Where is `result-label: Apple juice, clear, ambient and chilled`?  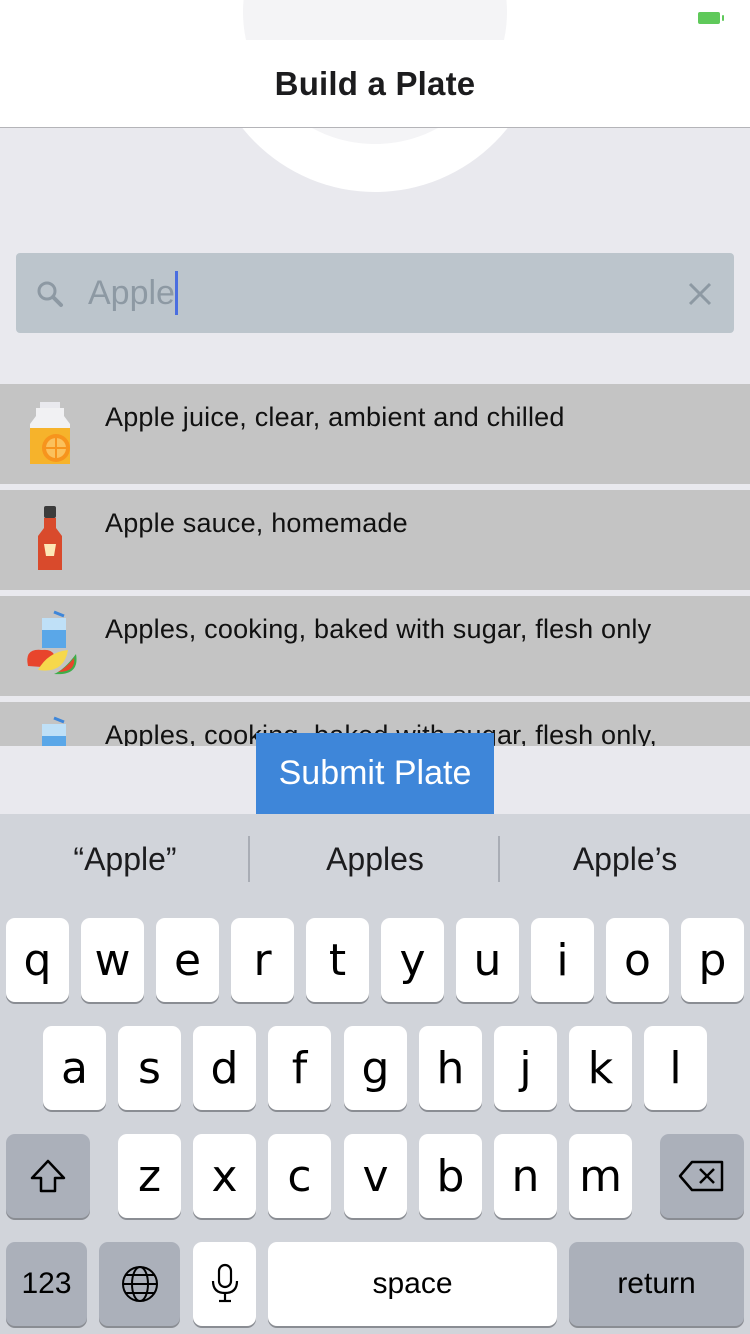
result-label: Apple juice, clear, ambient and chilled is located at coordinates (335, 417).